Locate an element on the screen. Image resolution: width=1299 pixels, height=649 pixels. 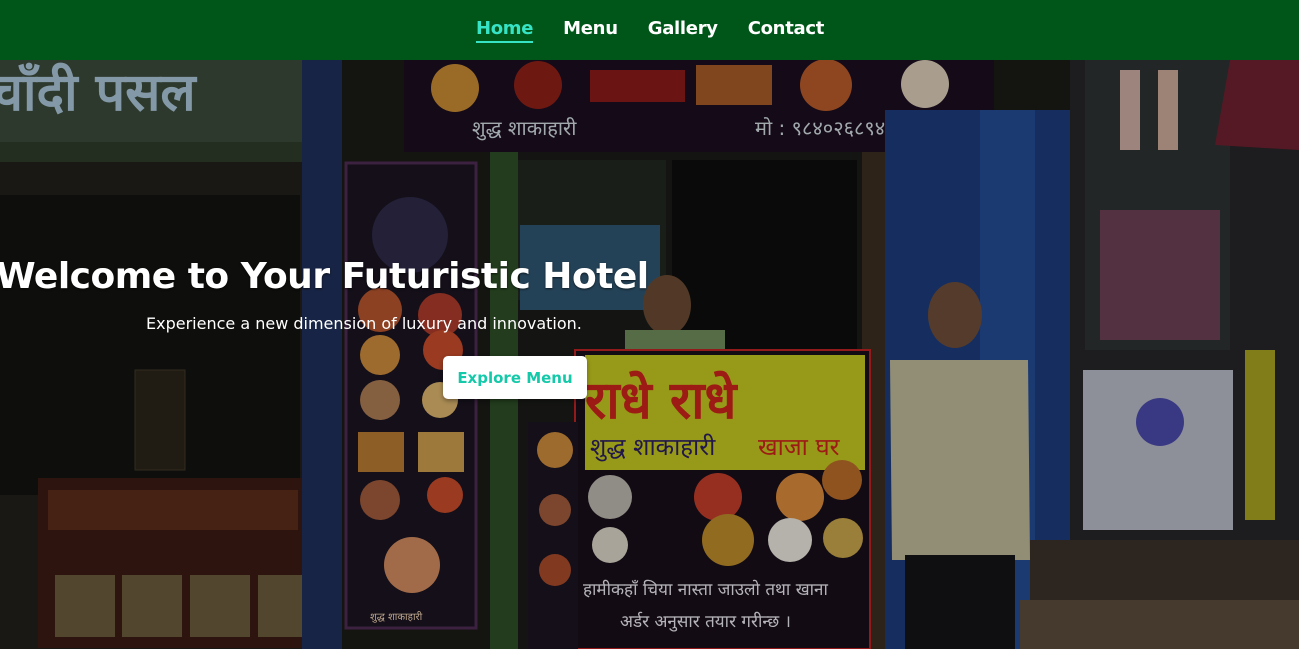
hero-title: Welcome to Your Futuristic Hotel is located at coordinates (324, 276).